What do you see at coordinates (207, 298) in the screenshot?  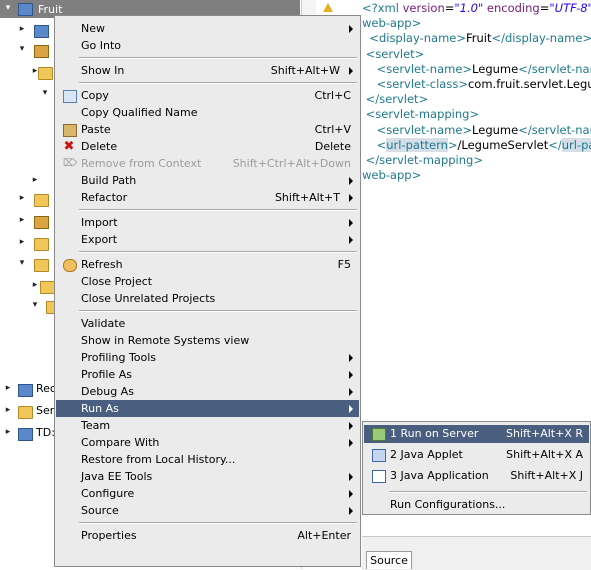 I see `menu-item-close-unrelated-projects: Close Unrelated Projects` at bounding box center [207, 298].